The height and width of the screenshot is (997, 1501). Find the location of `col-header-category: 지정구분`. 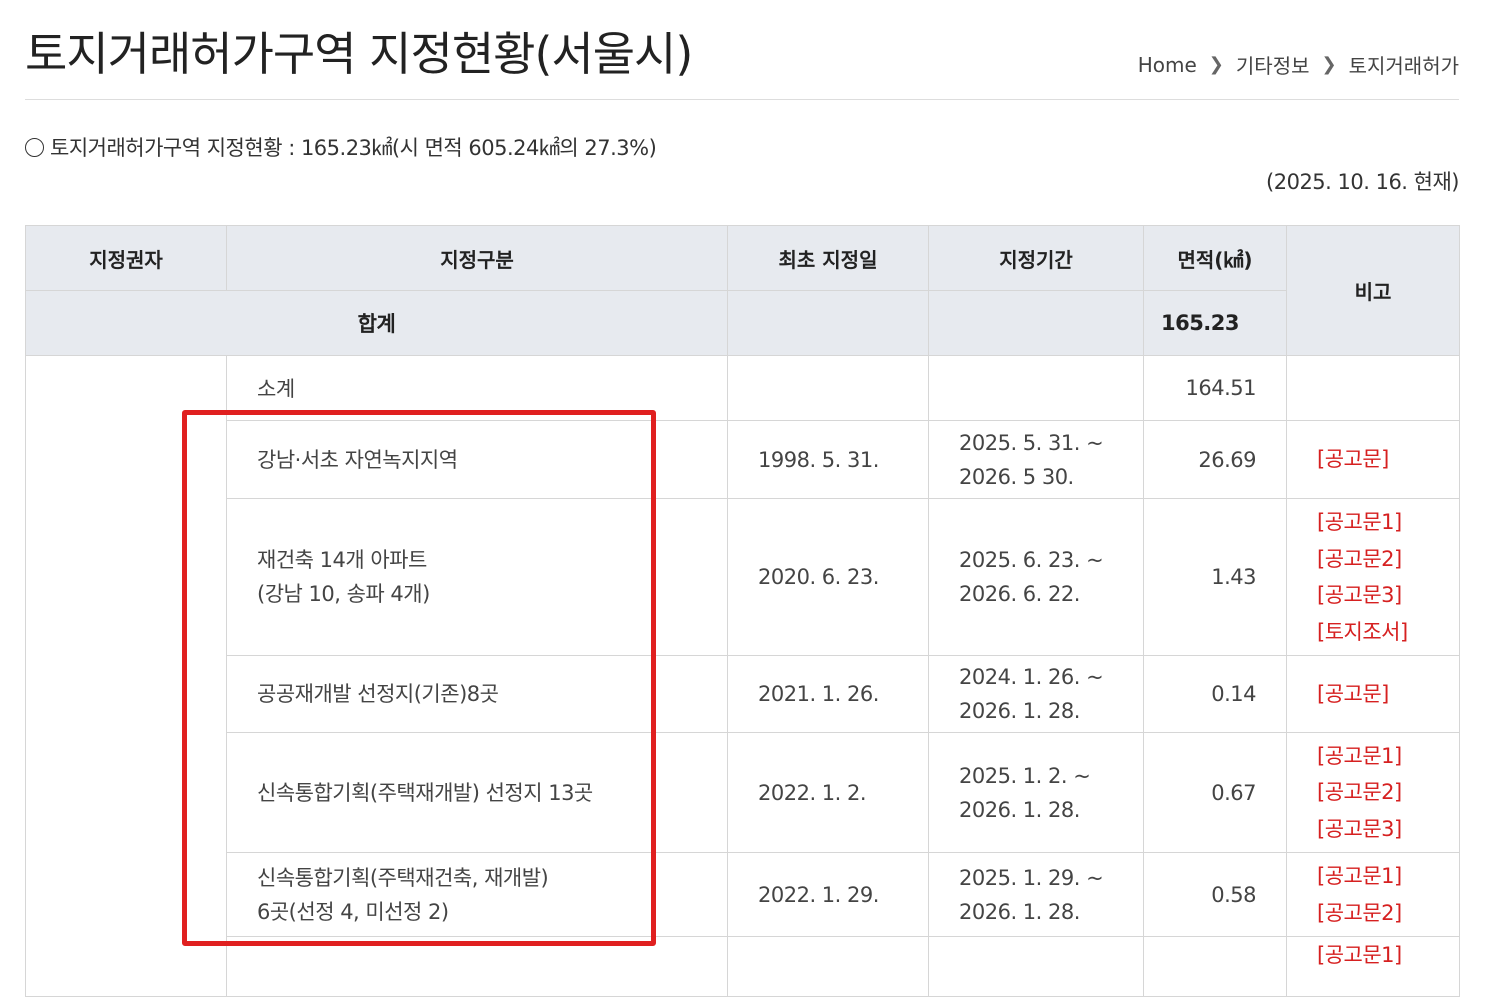

col-header-category: 지정구분 is located at coordinates (477, 258).